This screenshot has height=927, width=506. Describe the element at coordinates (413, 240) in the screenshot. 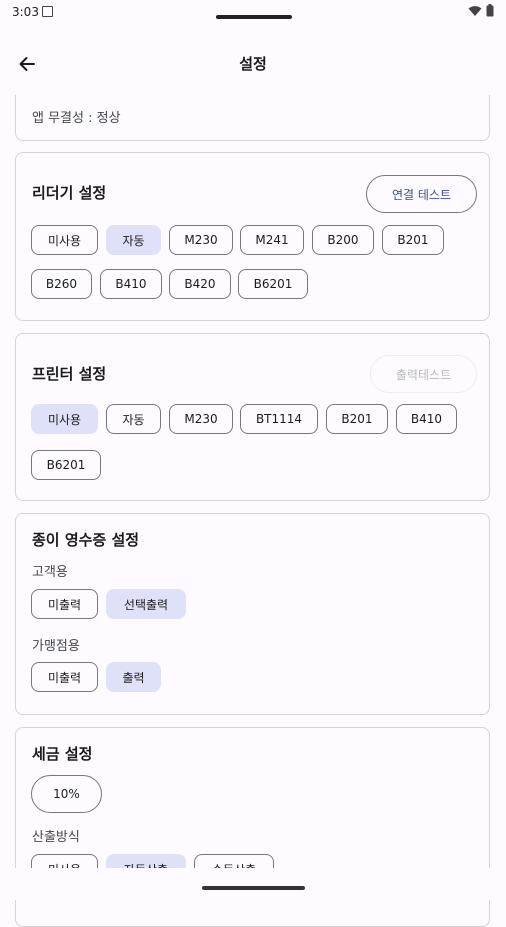

I see `reader-option-b201: B201` at that location.